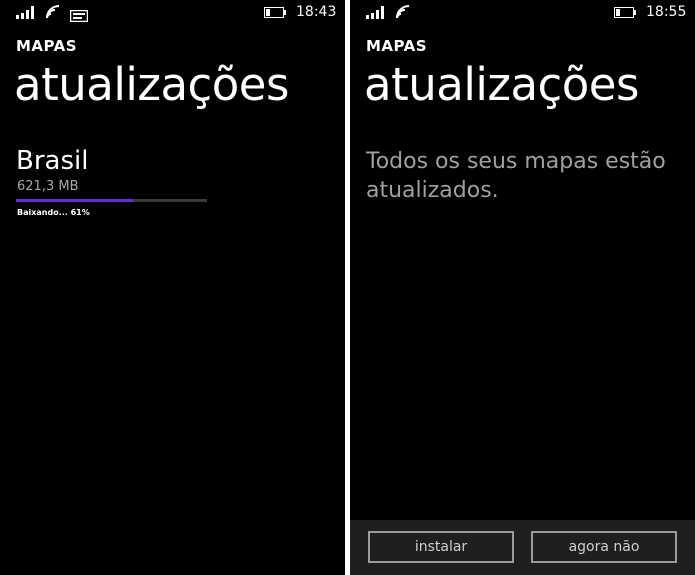  What do you see at coordinates (604, 547) in the screenshot?
I see `not-now-button: agora não` at bounding box center [604, 547].